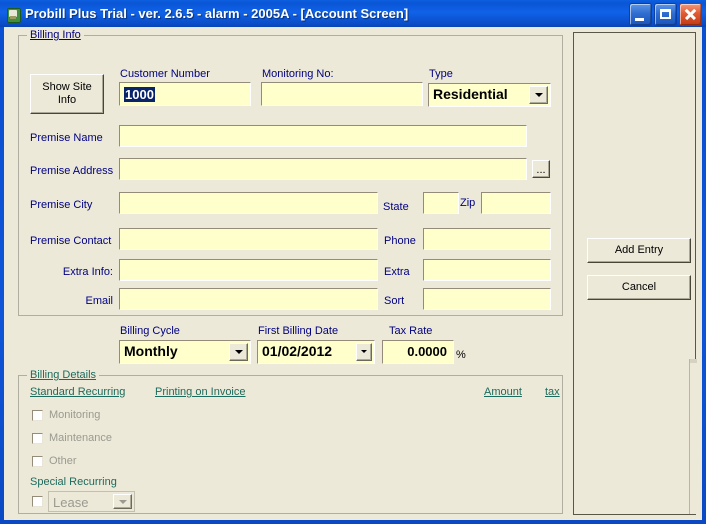 The width and height of the screenshot is (706, 524). What do you see at coordinates (693, 436) in the screenshot?
I see `panel-scrollbar` at bounding box center [693, 436].